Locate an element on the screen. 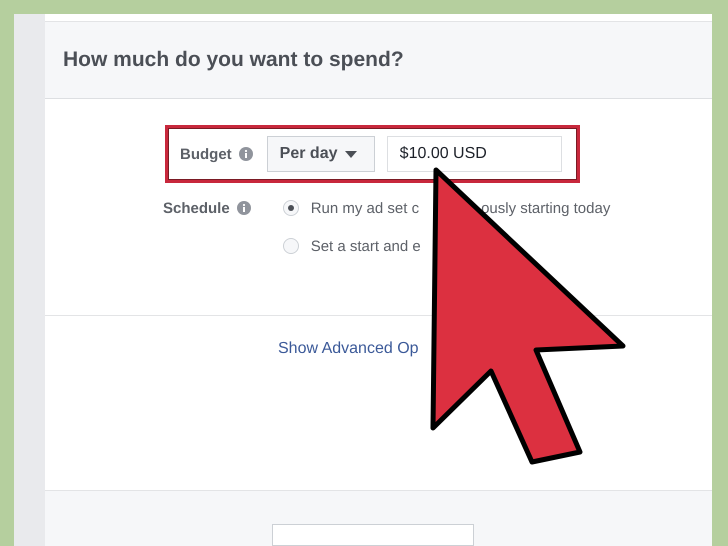 The width and height of the screenshot is (728, 546). section-title: How much do you want to spend? is located at coordinates (233, 60).